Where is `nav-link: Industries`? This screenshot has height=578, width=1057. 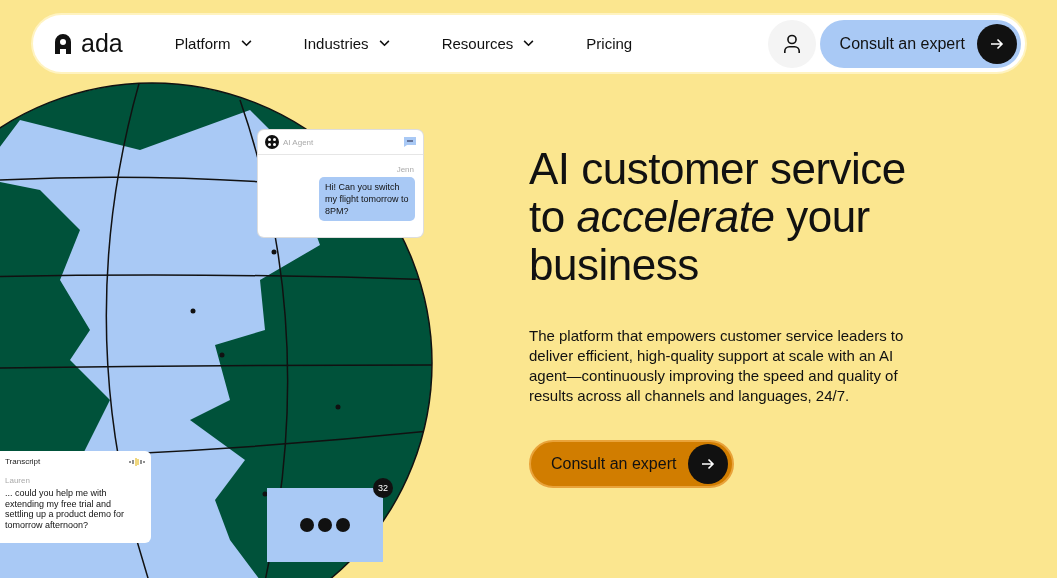
nav-link: Industries is located at coordinates (346, 43).